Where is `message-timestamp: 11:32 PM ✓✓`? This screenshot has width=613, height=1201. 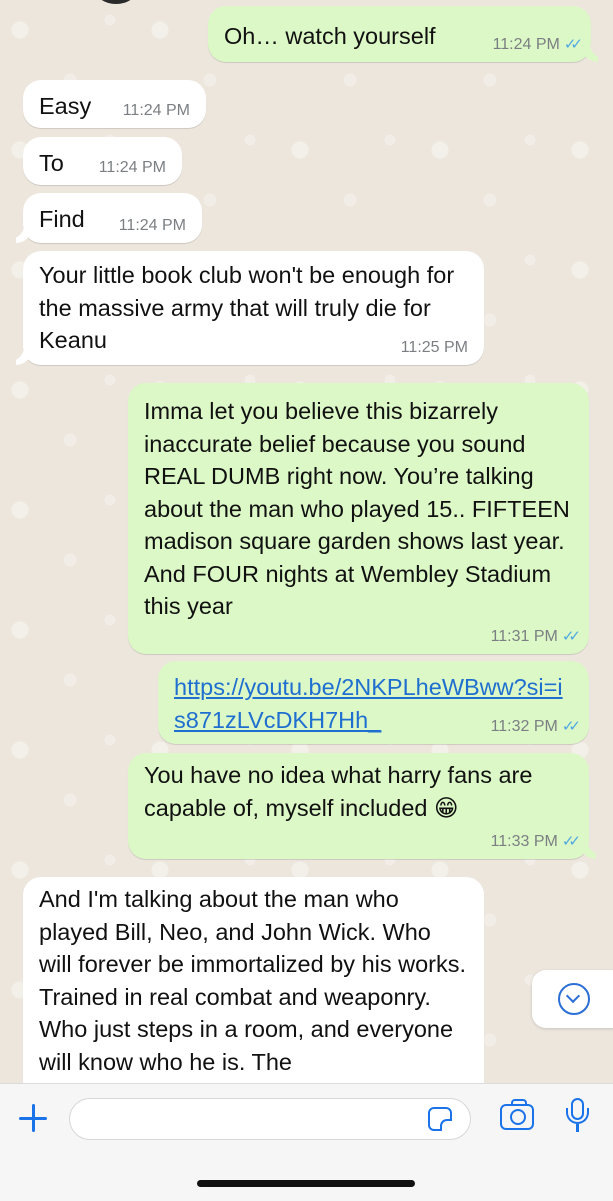
message-timestamp: 11:32 PM ✓✓ is located at coordinates (536, 726).